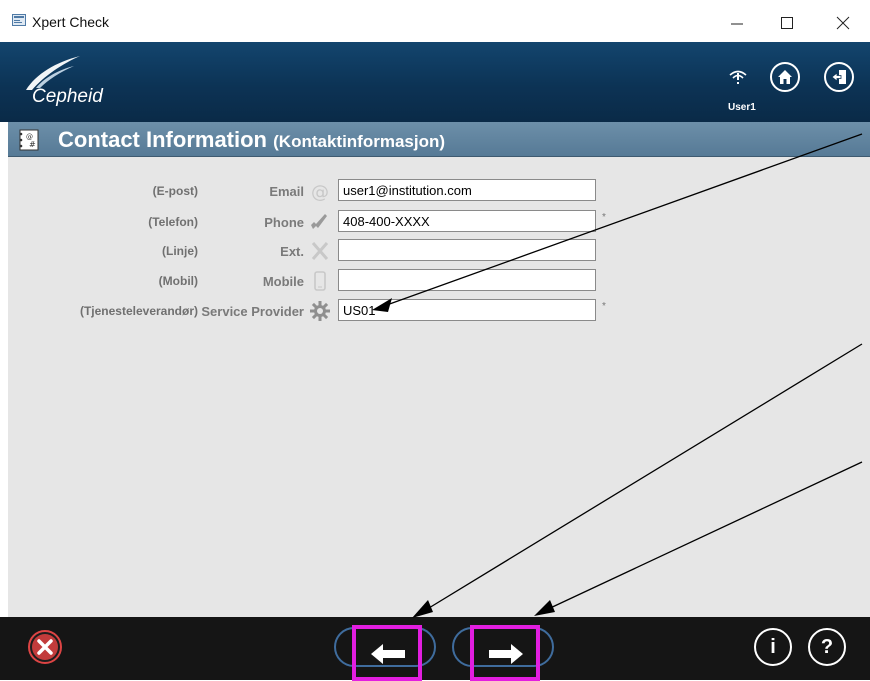 Image resolution: width=870 pixels, height=681 pixels. I want to click on close-button, so click(843, 23).